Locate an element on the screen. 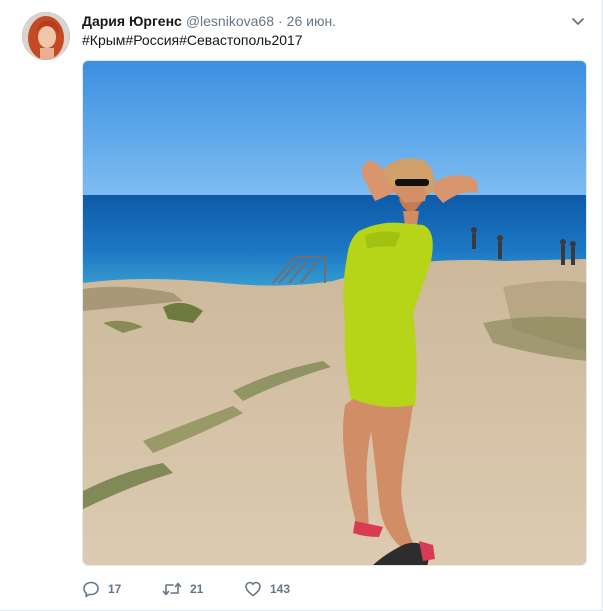  retweet-button: 21 is located at coordinates (182, 589).